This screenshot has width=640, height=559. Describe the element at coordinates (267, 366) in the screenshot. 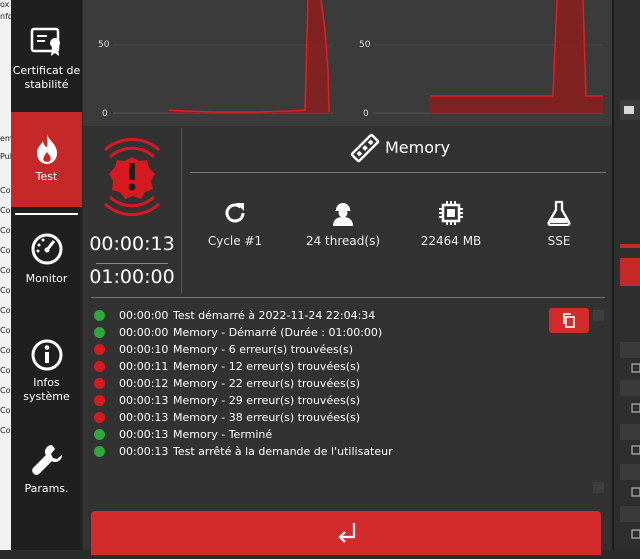

I see `log-message: Memory - 12 erreur(s) trouvées(s)` at that location.